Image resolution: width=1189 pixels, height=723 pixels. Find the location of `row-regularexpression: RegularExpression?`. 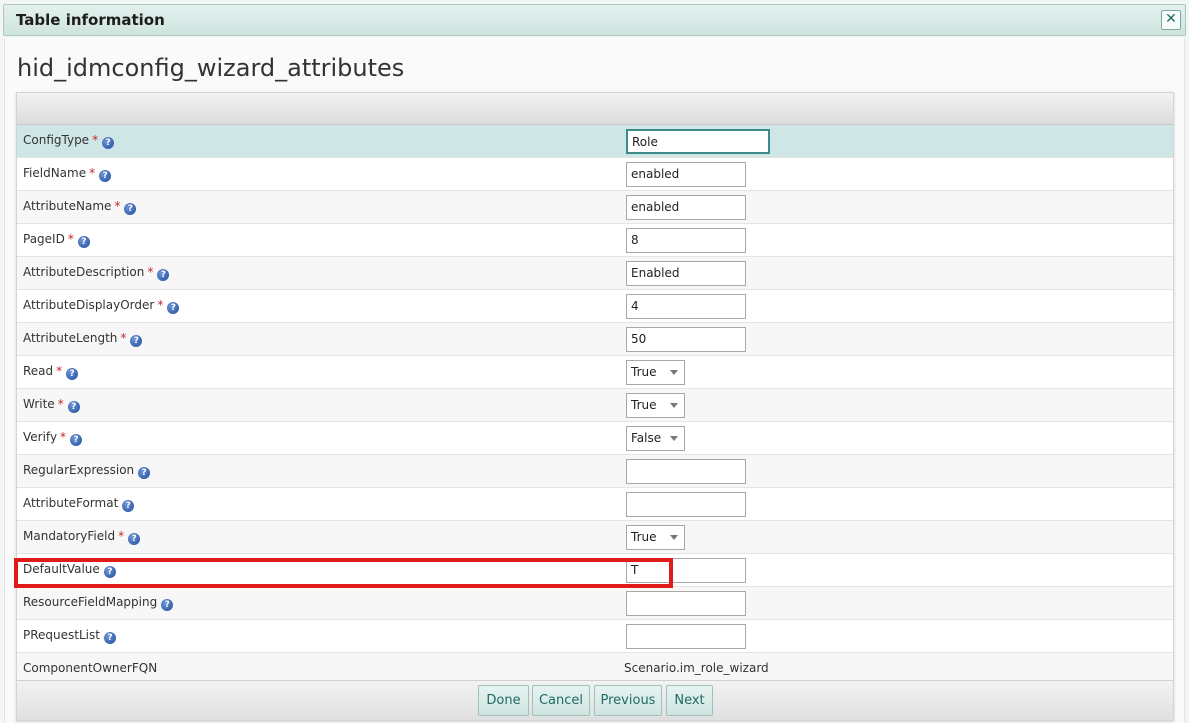

row-regularexpression: RegularExpression? is located at coordinates (595, 471).